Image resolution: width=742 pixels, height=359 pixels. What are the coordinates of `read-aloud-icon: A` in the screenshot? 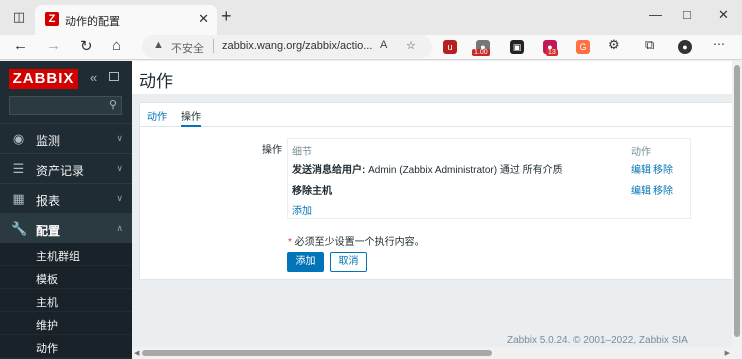 It's located at (383, 45).